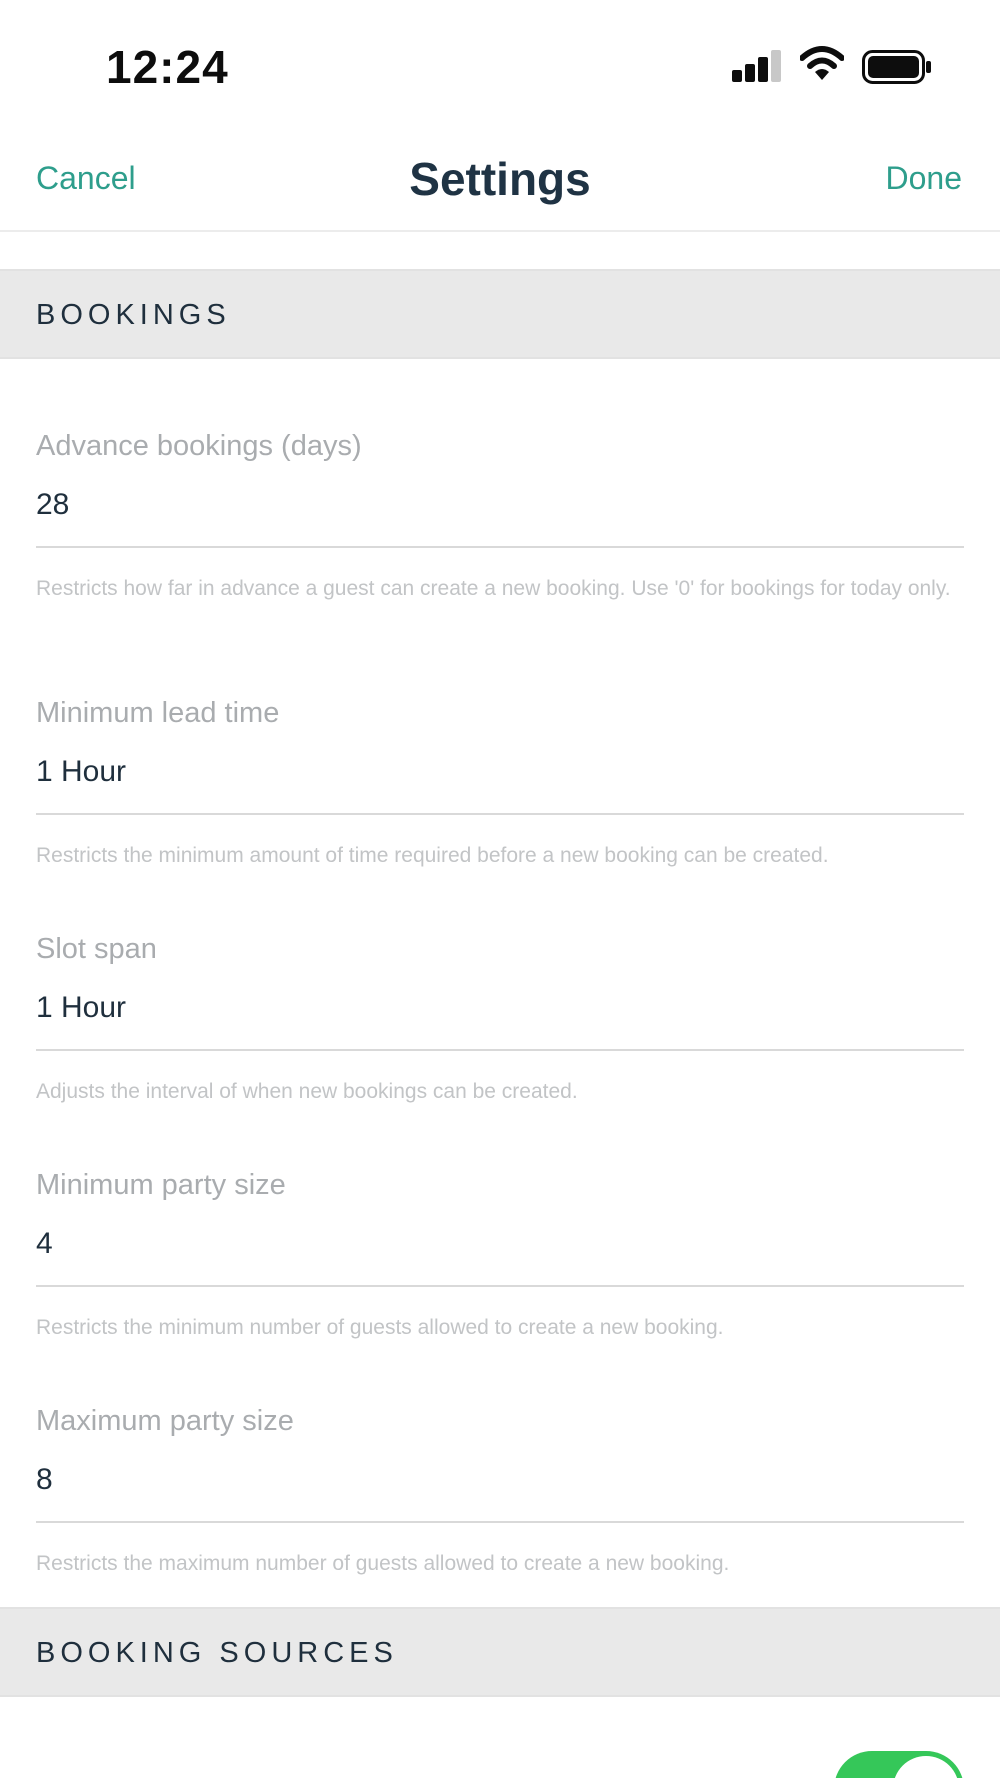  I want to click on minimum-lead-time-select: 1 Hour, so click(500, 777).